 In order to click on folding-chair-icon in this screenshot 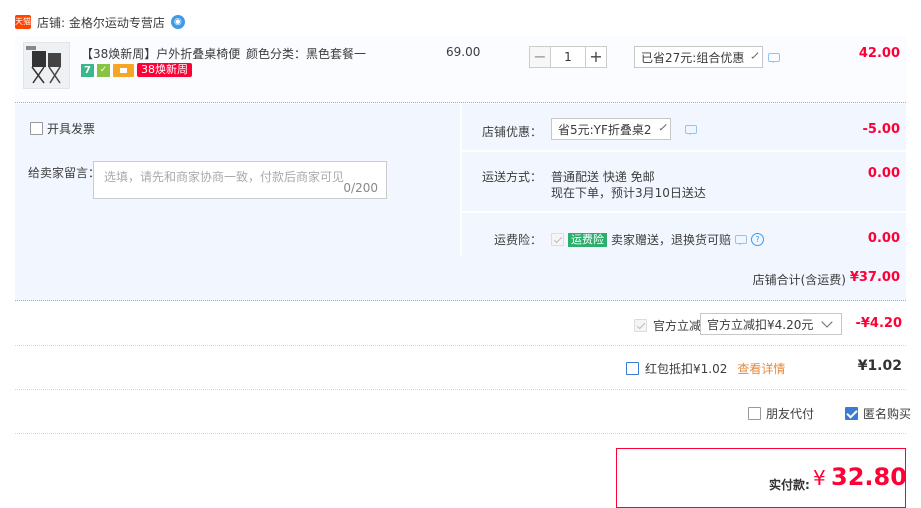, I will do `click(43, 65)`.